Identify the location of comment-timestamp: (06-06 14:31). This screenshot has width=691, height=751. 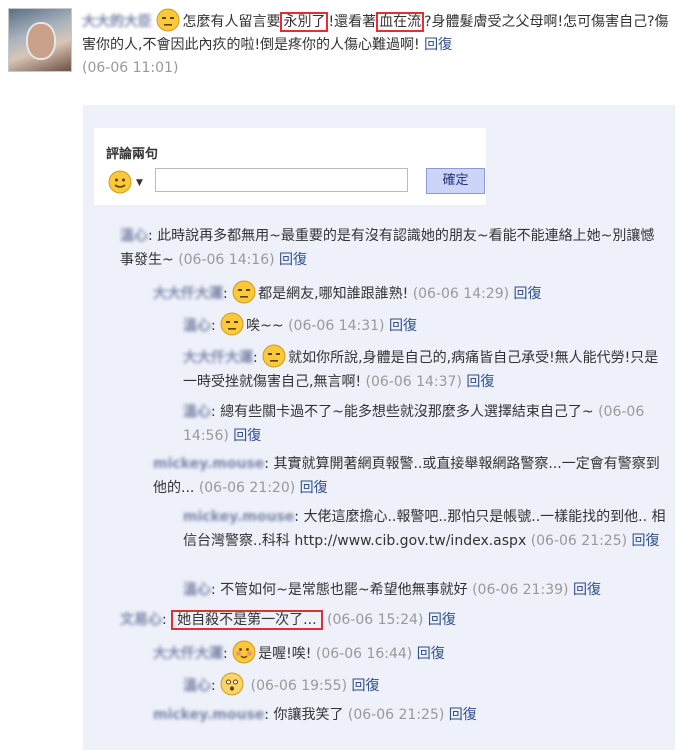
(336, 326).